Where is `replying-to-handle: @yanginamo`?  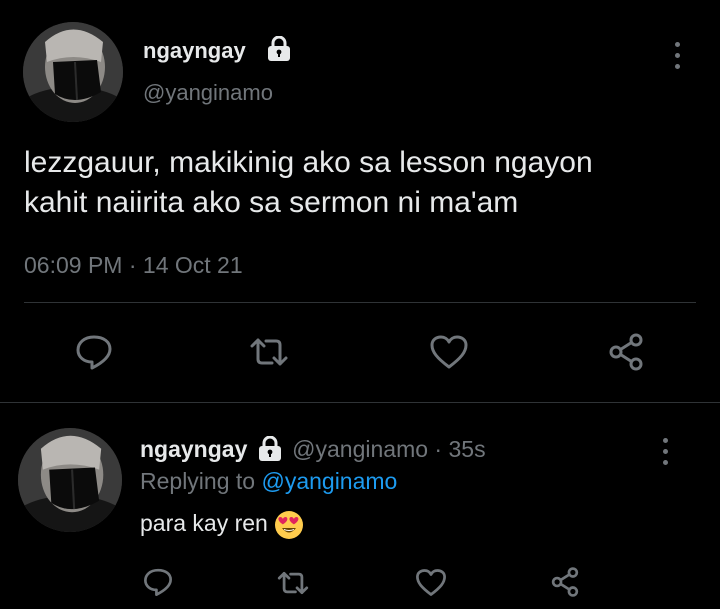 replying-to-handle: @yanginamo is located at coordinates (329, 481).